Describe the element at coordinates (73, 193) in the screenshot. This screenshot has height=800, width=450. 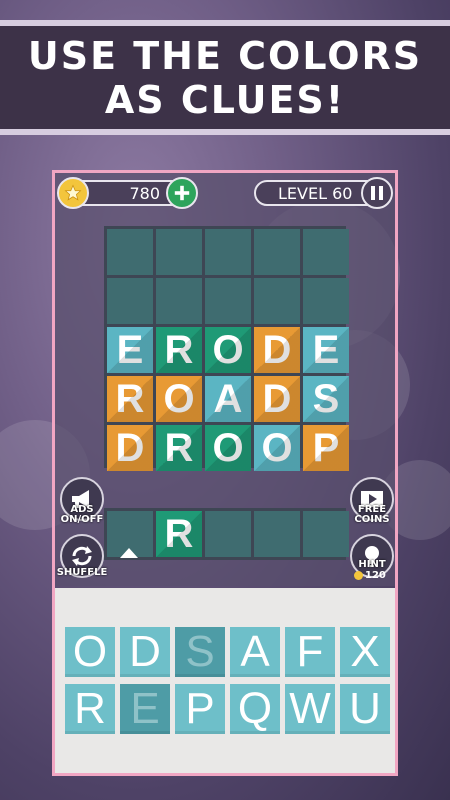
I see `star-coin-icon` at that location.